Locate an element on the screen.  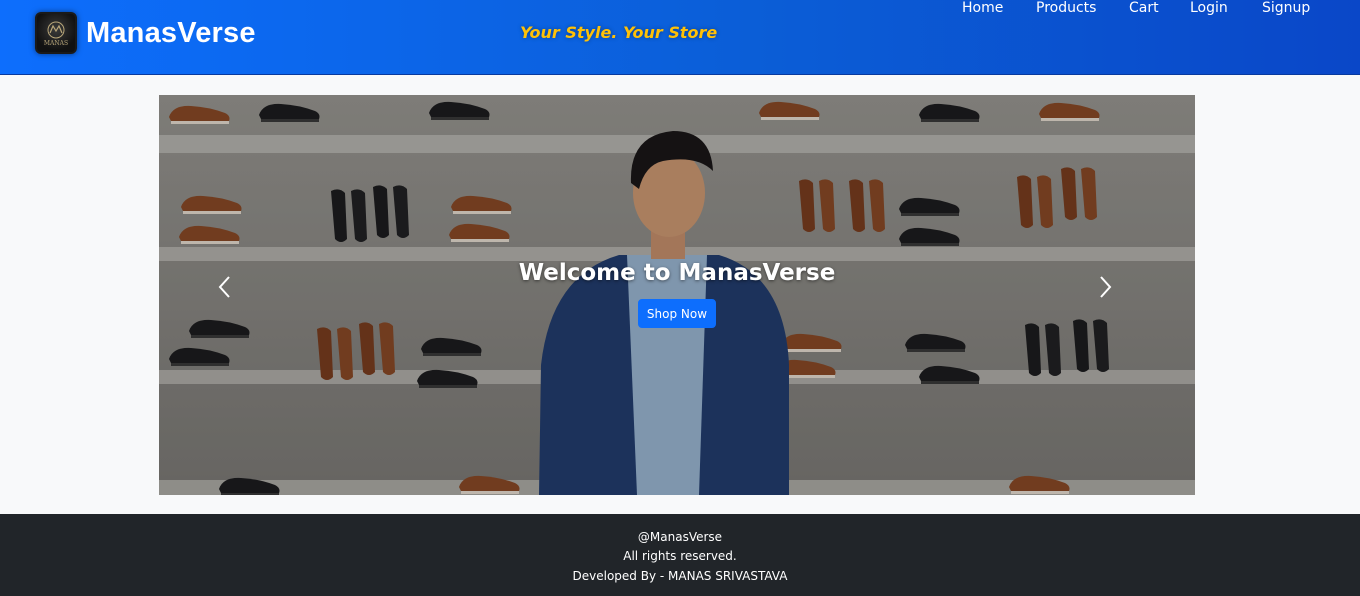
shop-now-button: Shop Now is located at coordinates (677, 313).